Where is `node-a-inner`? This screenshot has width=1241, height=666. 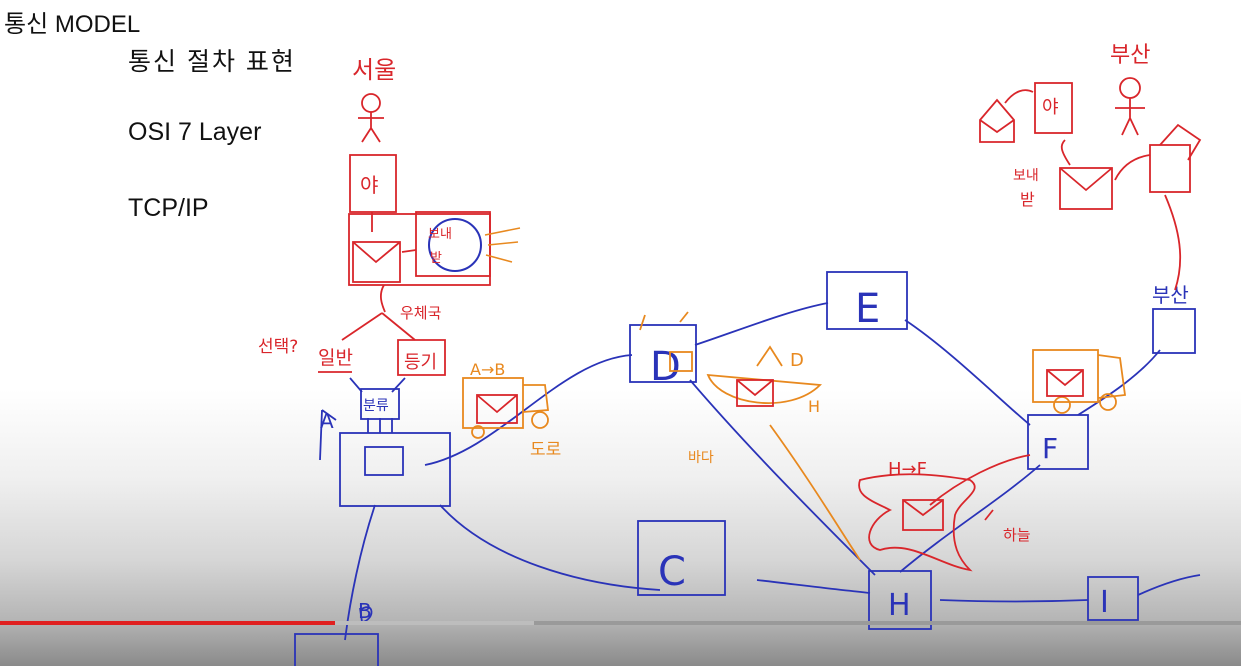 node-a-inner is located at coordinates (384, 461).